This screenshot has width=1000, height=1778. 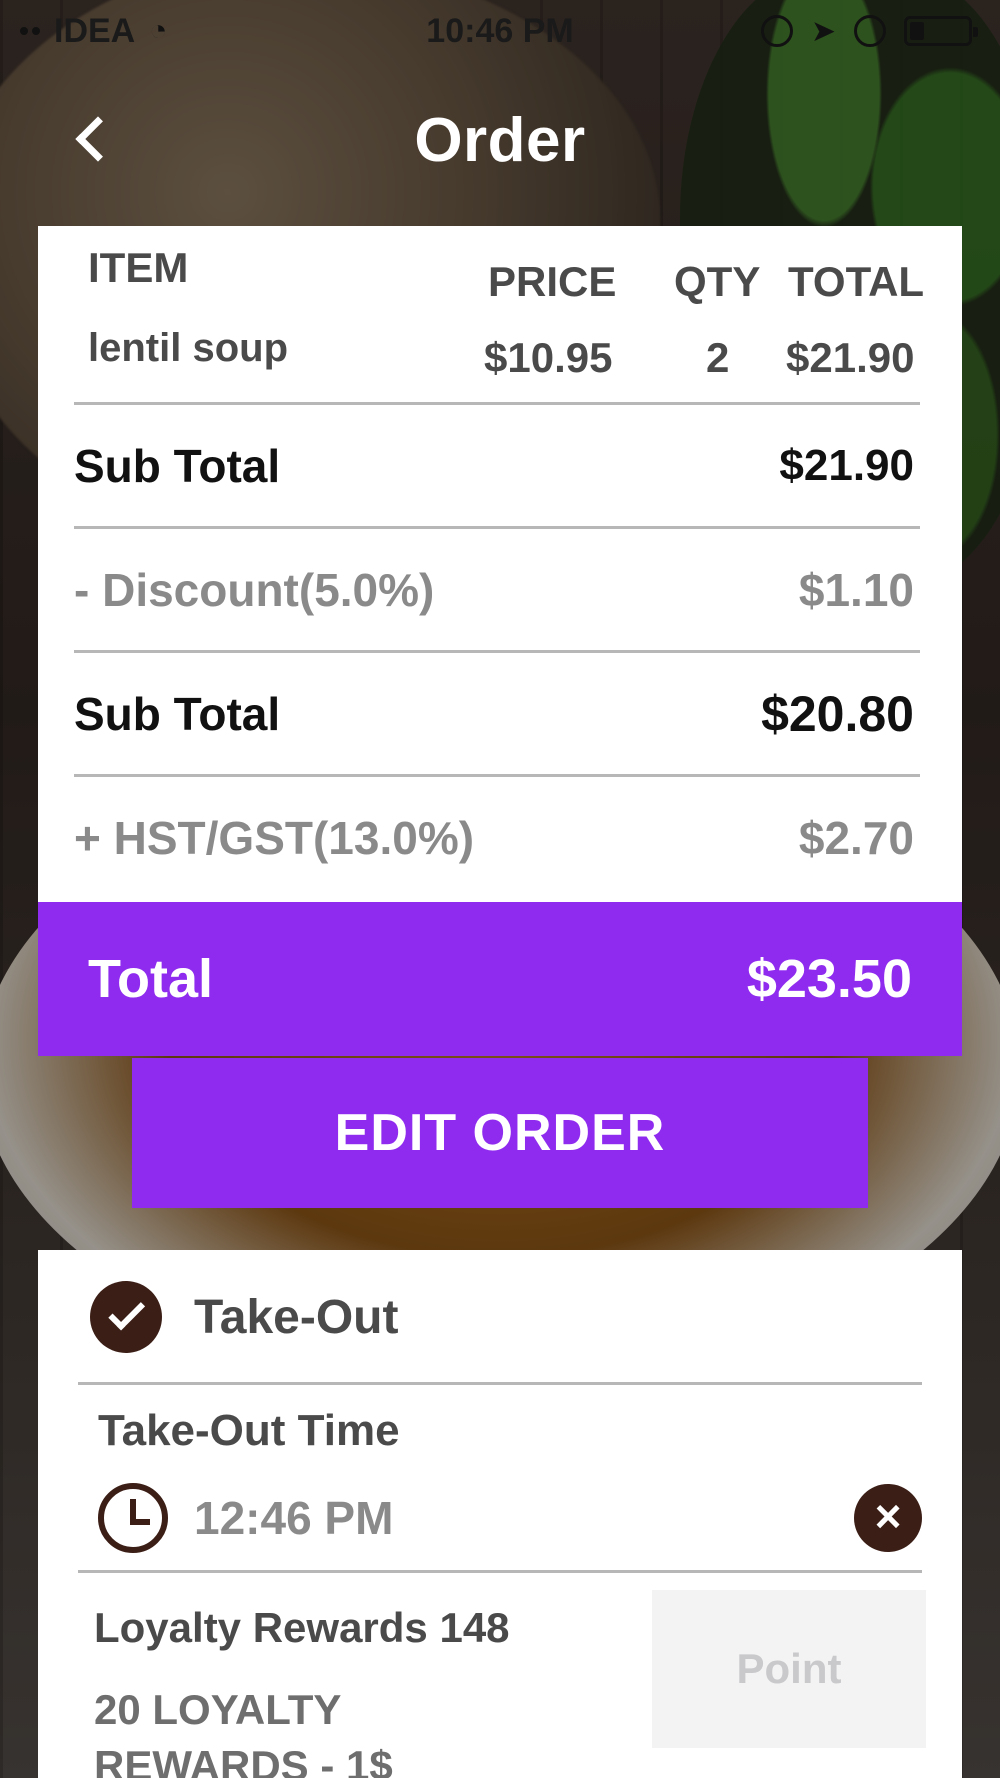 I want to click on discount-label: - Discount(5.0%), so click(x=254, y=589).